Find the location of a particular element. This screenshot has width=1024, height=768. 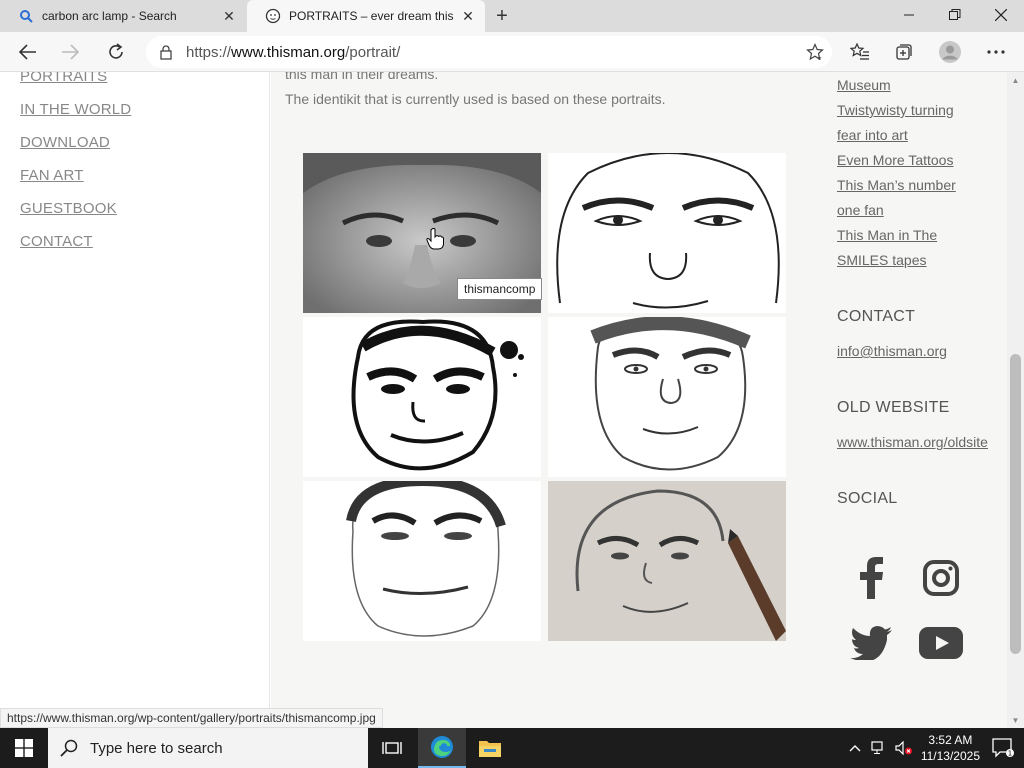

sidebar-link: fear into art is located at coordinates (872, 135).